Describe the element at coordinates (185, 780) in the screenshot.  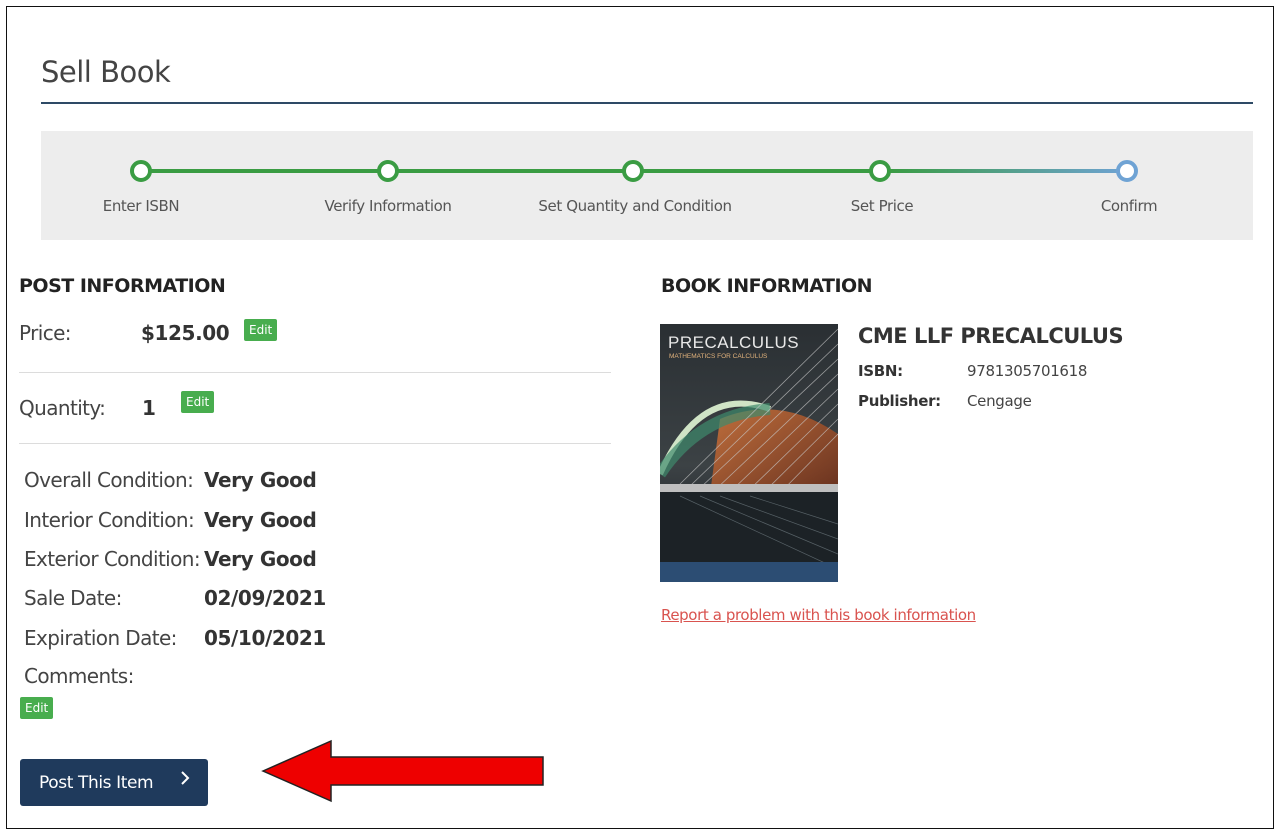
I see `chevron-right-icon` at that location.